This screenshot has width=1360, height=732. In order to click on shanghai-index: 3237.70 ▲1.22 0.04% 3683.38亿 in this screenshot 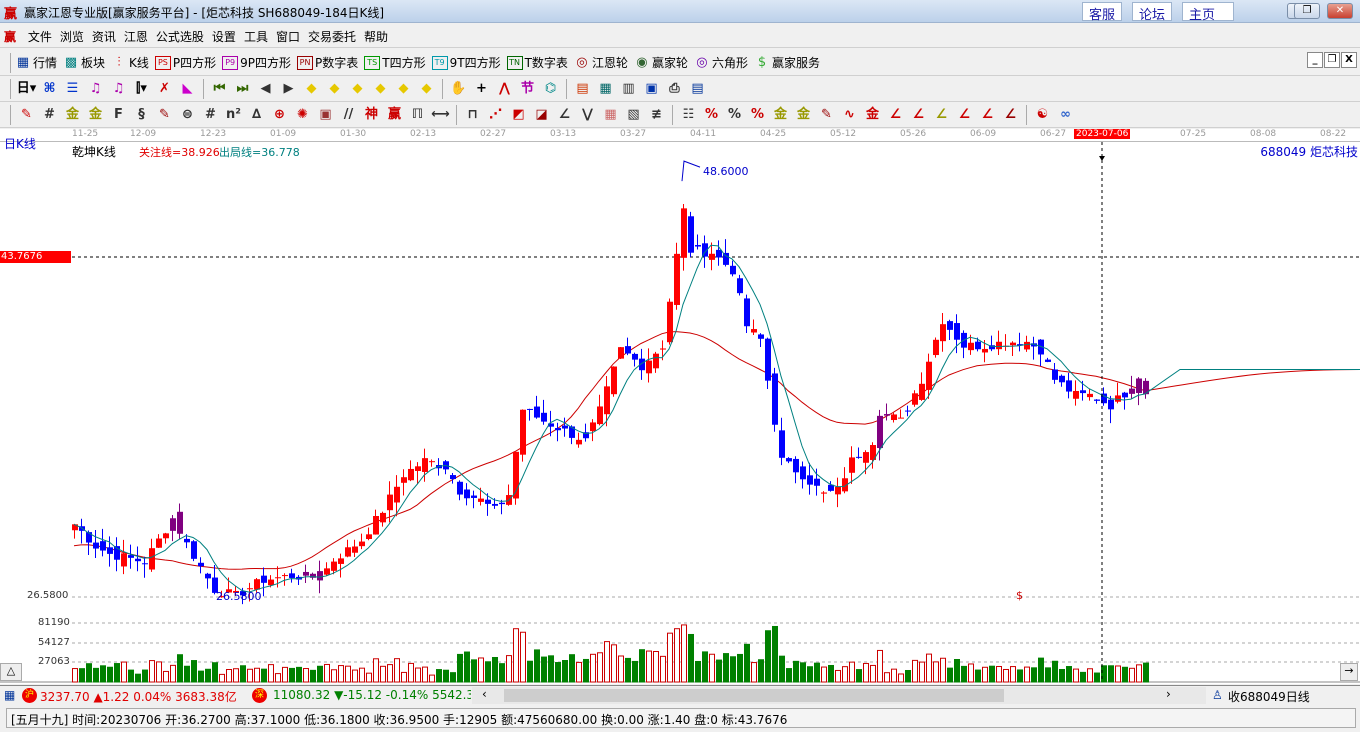, I will do `click(138, 696)`.